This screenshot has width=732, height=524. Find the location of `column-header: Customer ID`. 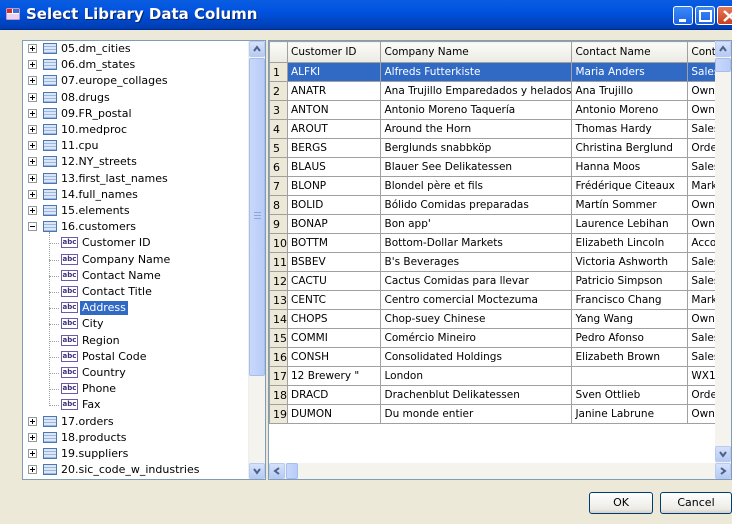

column-header: Customer ID is located at coordinates (334, 52).